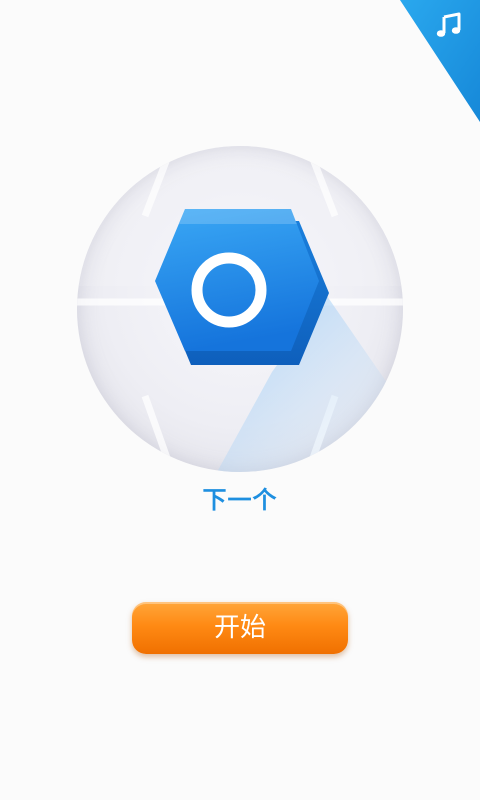  Describe the element at coordinates (440, 61) in the screenshot. I see `music-toggle-button` at that location.